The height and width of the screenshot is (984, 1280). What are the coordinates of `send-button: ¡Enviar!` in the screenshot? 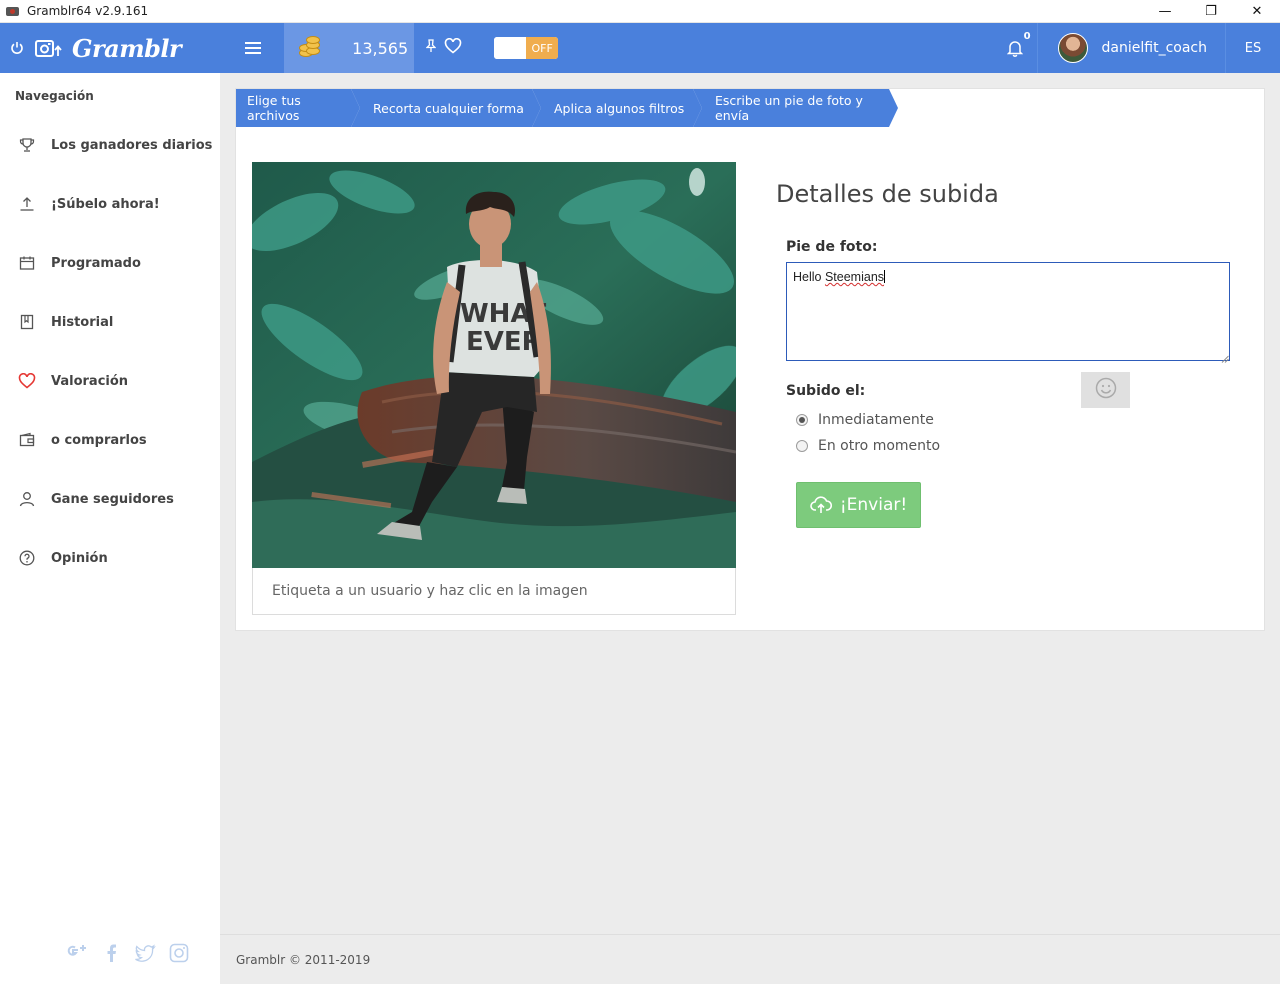 It's located at (858, 505).